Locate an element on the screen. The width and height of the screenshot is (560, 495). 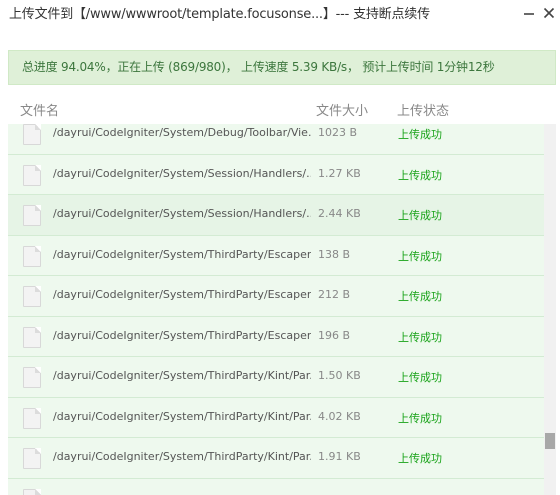
close-icon is located at coordinates (549, 13).